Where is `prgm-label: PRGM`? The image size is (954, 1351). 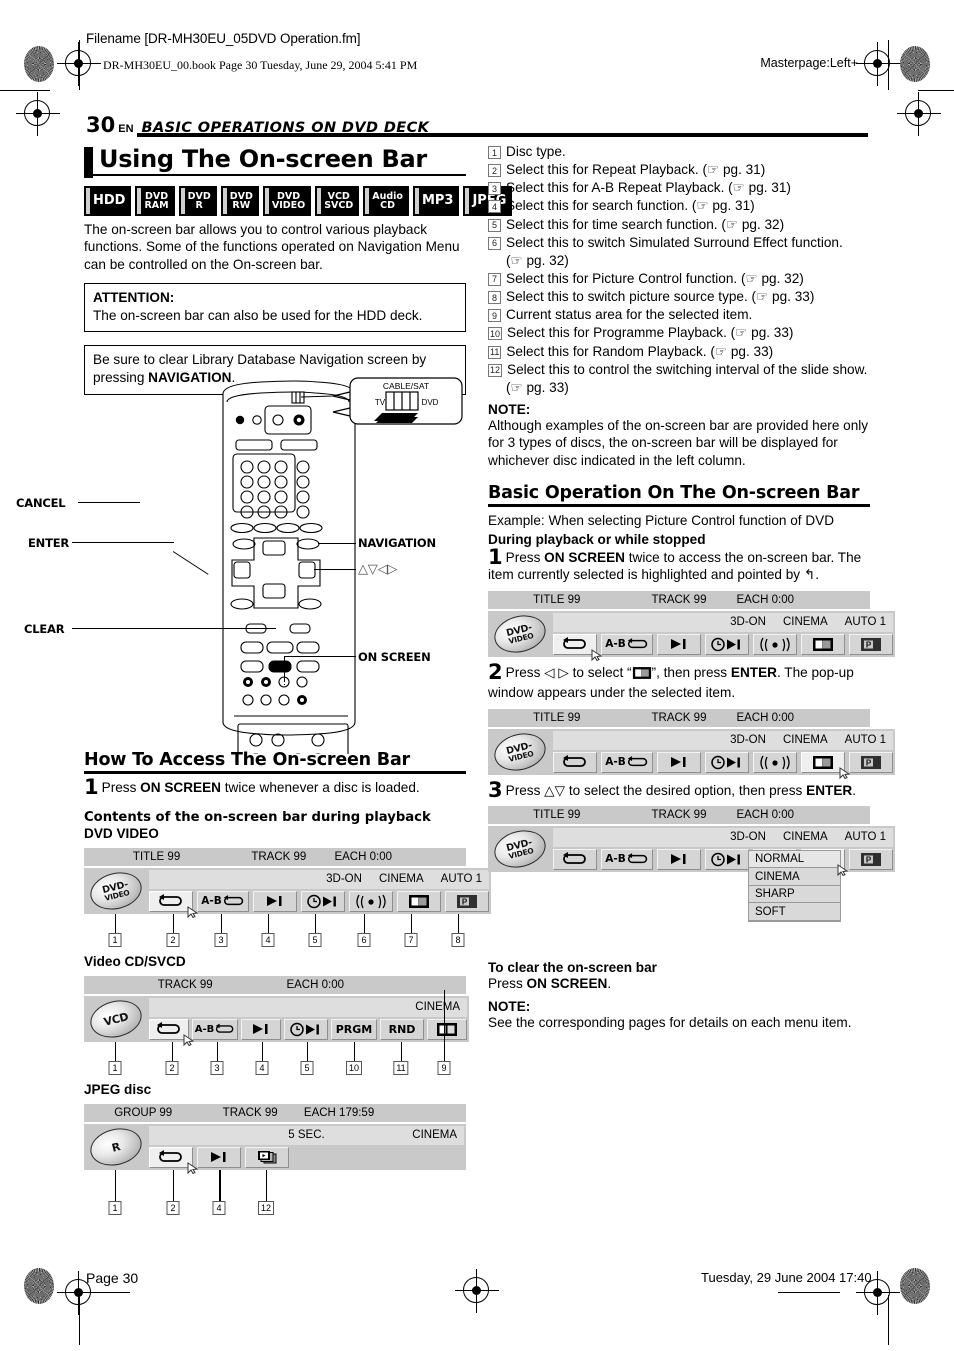
prgm-label: PRGM is located at coordinates (354, 1029).